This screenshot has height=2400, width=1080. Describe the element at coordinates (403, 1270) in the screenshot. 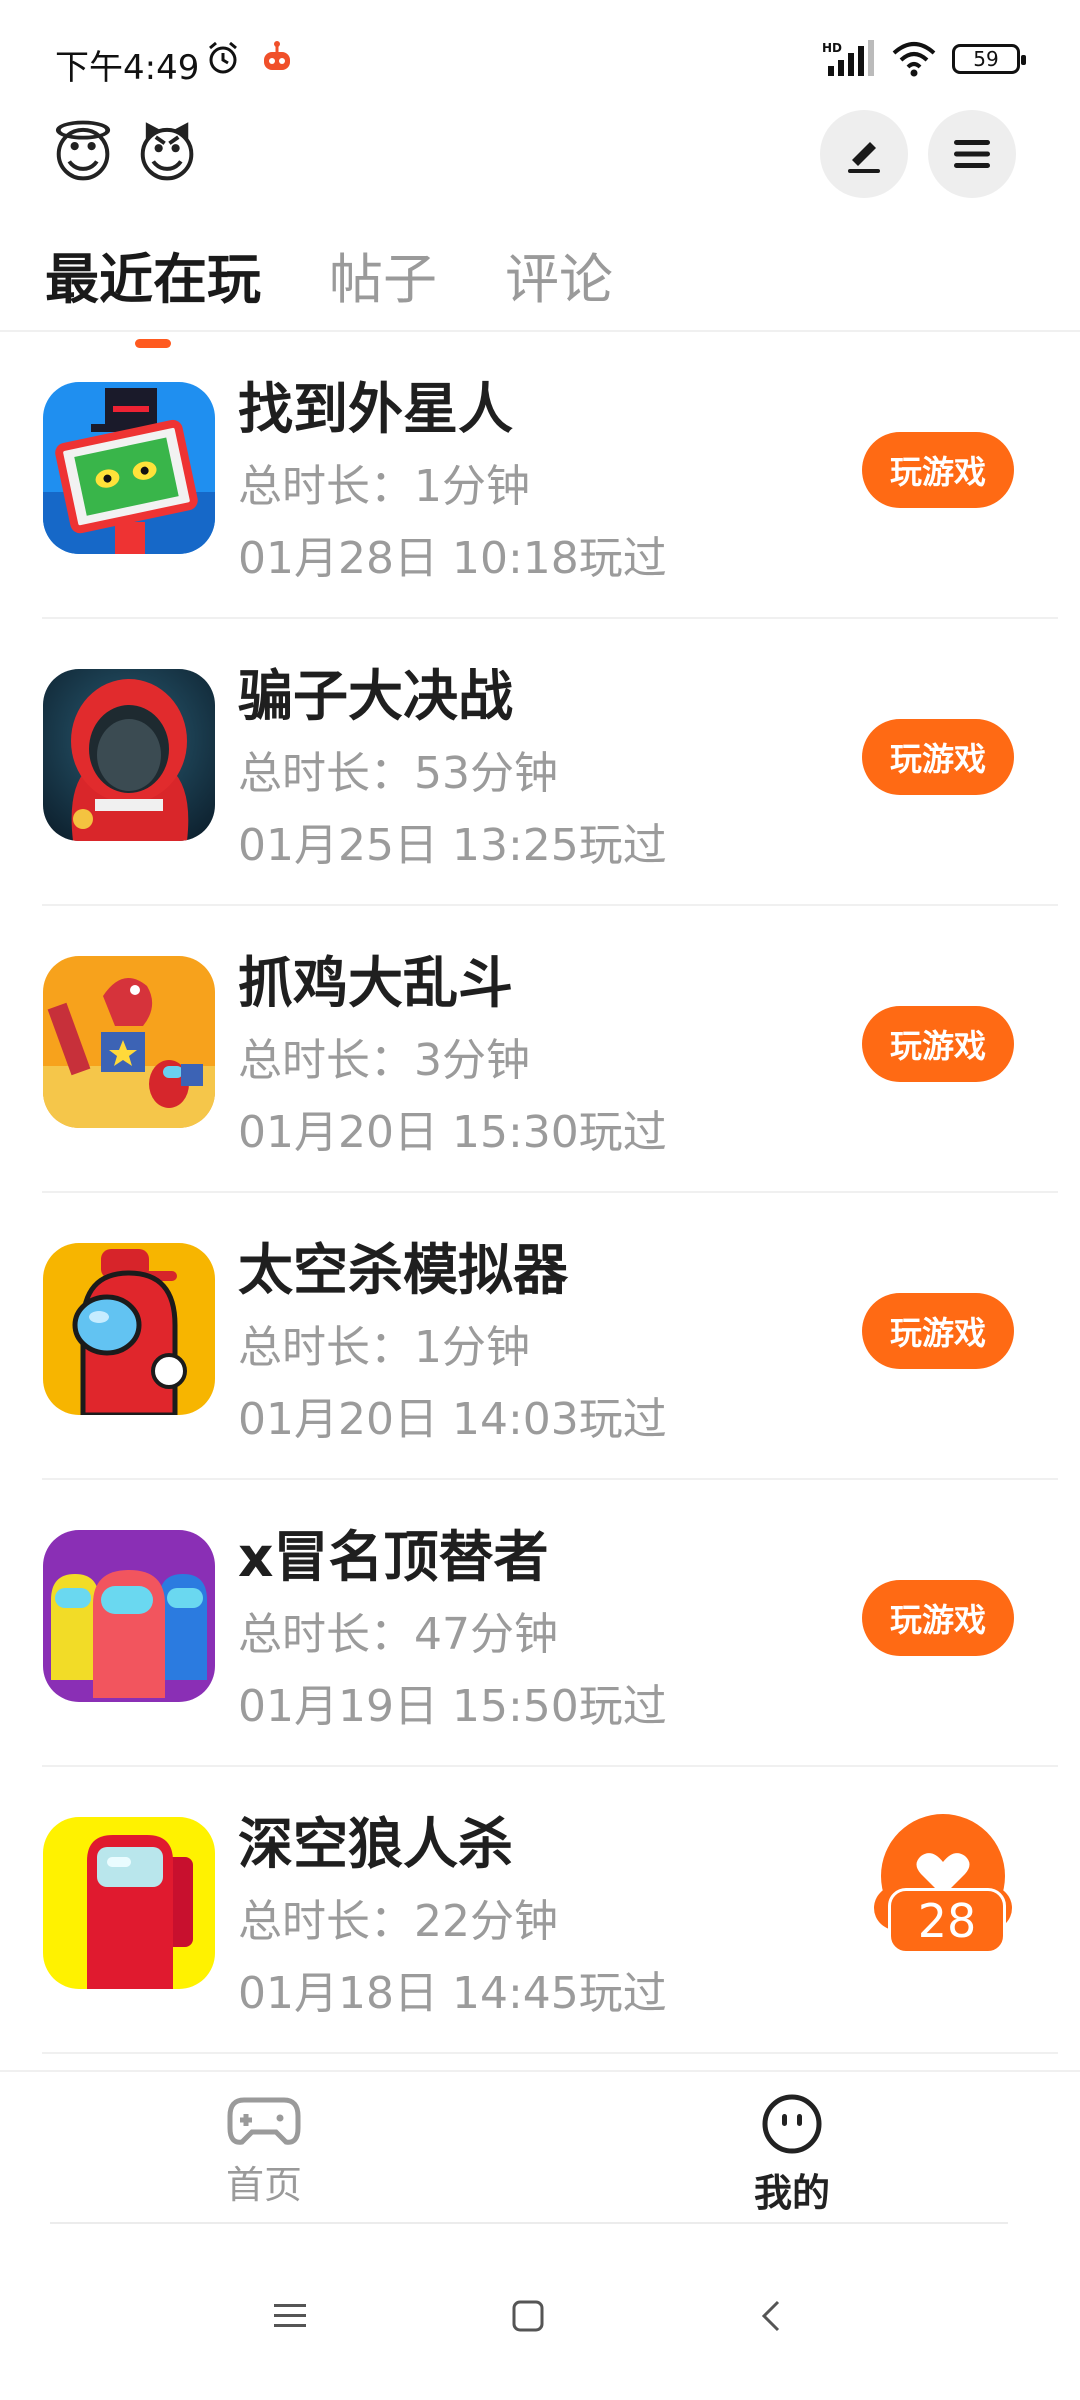

I see `game-title: 太空杀模拟器` at that location.